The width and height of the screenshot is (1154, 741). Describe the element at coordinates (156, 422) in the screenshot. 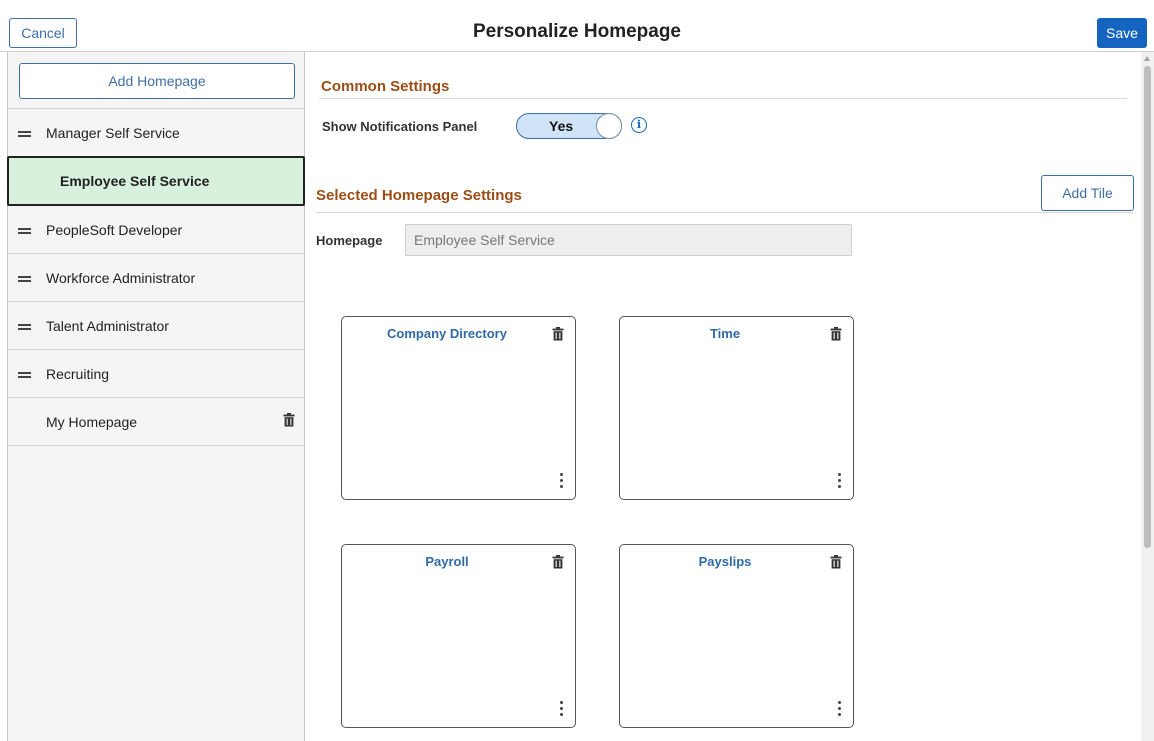

I see `sidebar-item-my-homepage: My Homepage` at that location.